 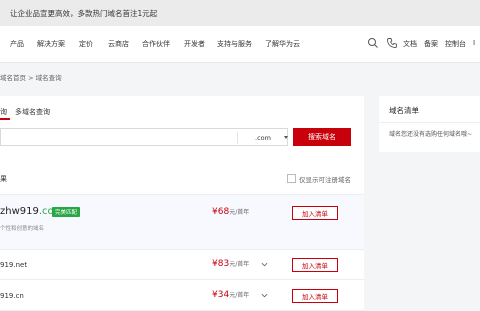 I want to click on breadcrumb-home: 域名首页, so click(x=13, y=78).